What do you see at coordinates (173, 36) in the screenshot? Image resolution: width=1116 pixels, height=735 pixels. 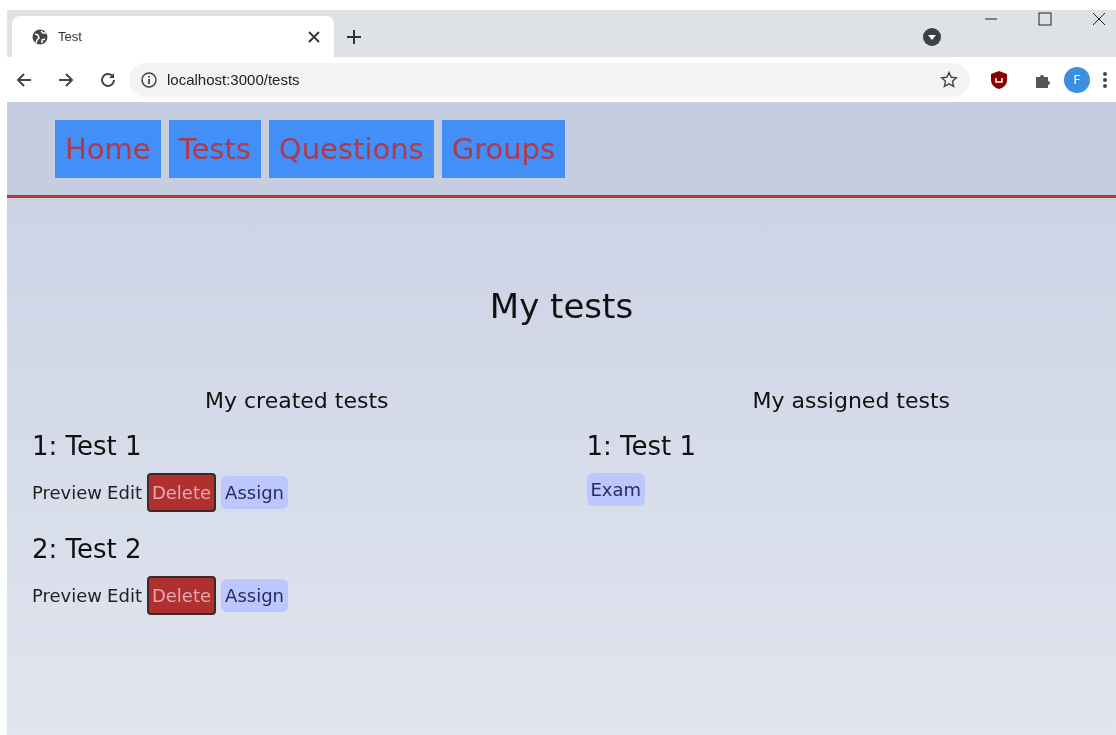 I see `browser-tab: Test` at bounding box center [173, 36].